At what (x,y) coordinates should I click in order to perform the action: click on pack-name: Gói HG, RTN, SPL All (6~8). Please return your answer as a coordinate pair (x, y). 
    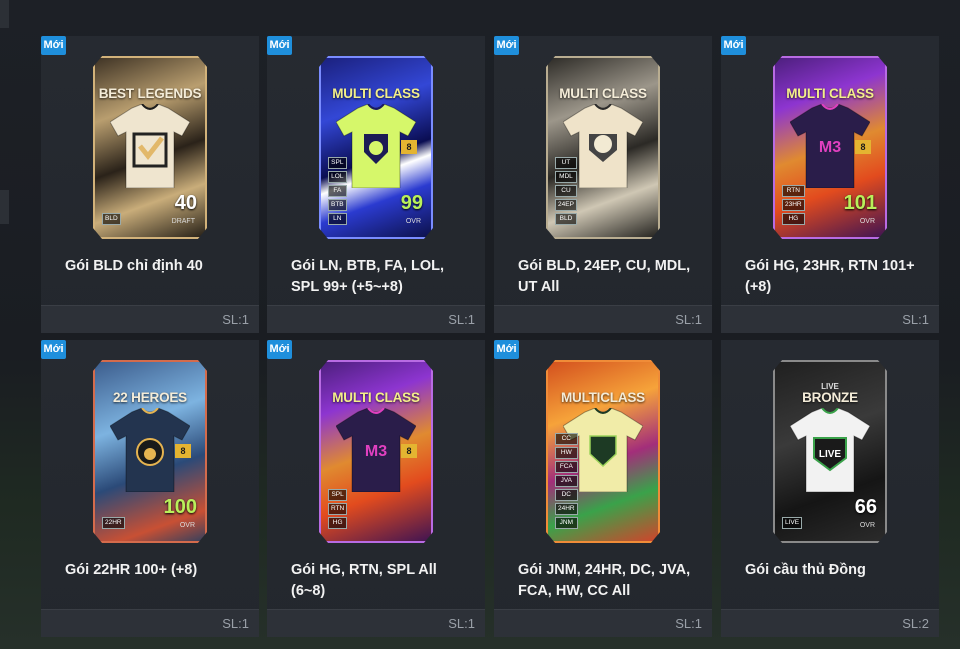
    Looking at the image, I should click on (364, 580).